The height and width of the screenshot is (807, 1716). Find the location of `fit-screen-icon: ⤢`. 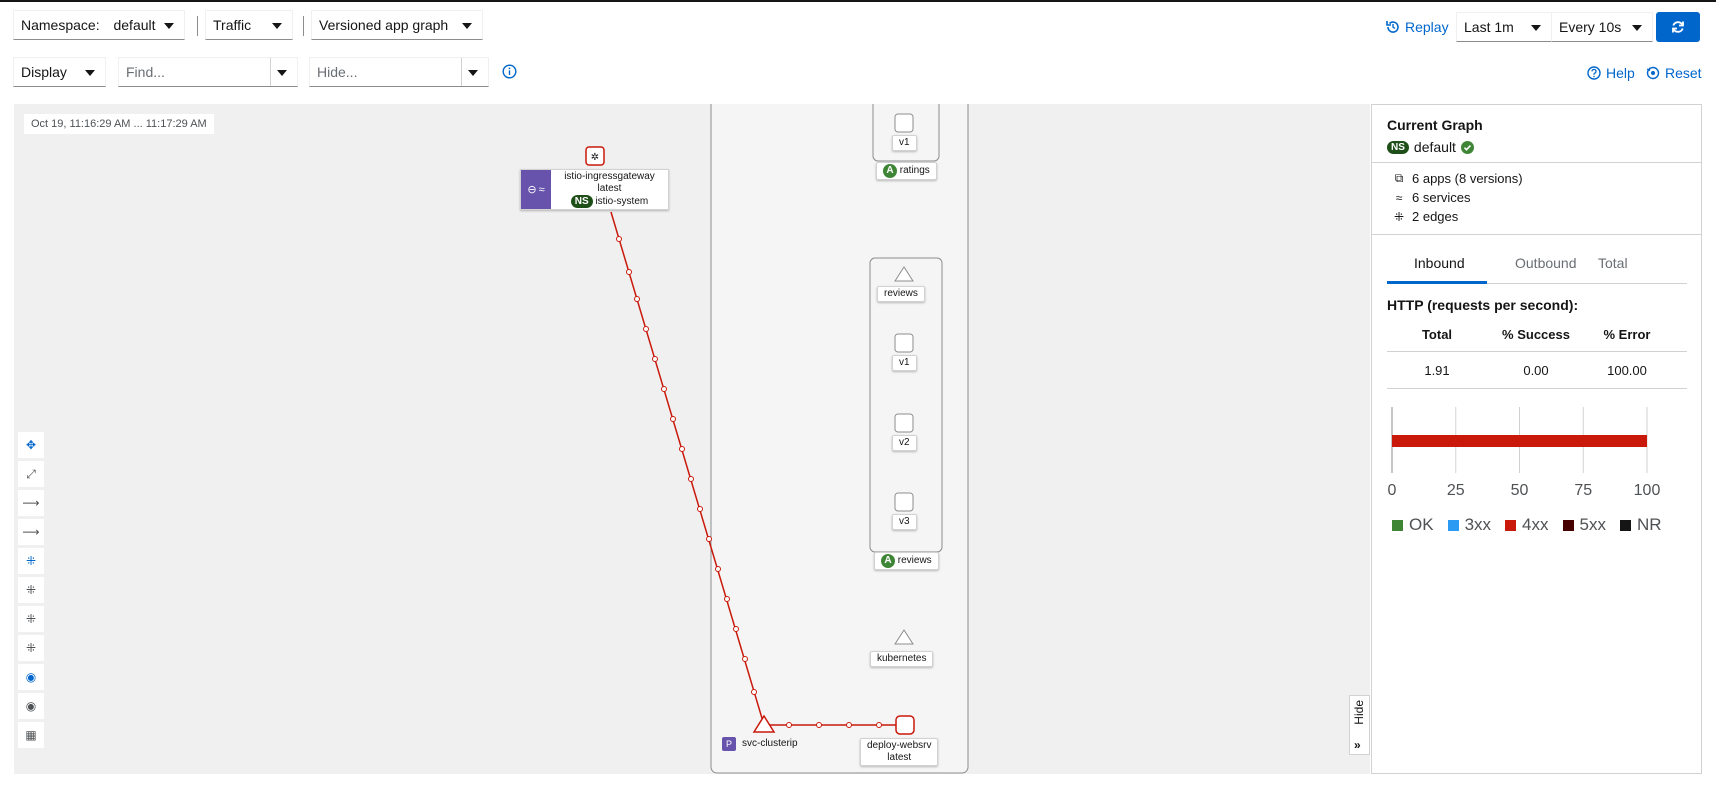

fit-screen-icon: ⤢ is located at coordinates (31, 474).